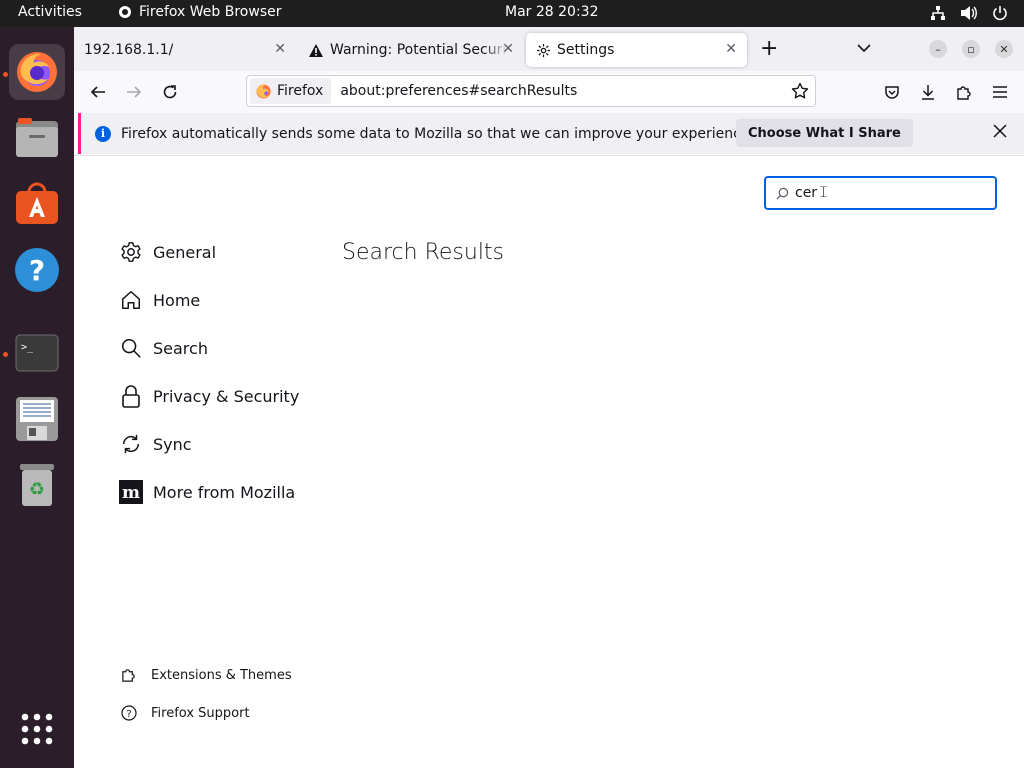 The width and height of the screenshot is (1024, 768). I want to click on extensions-themes-link: Extensions & Themes, so click(206, 675).